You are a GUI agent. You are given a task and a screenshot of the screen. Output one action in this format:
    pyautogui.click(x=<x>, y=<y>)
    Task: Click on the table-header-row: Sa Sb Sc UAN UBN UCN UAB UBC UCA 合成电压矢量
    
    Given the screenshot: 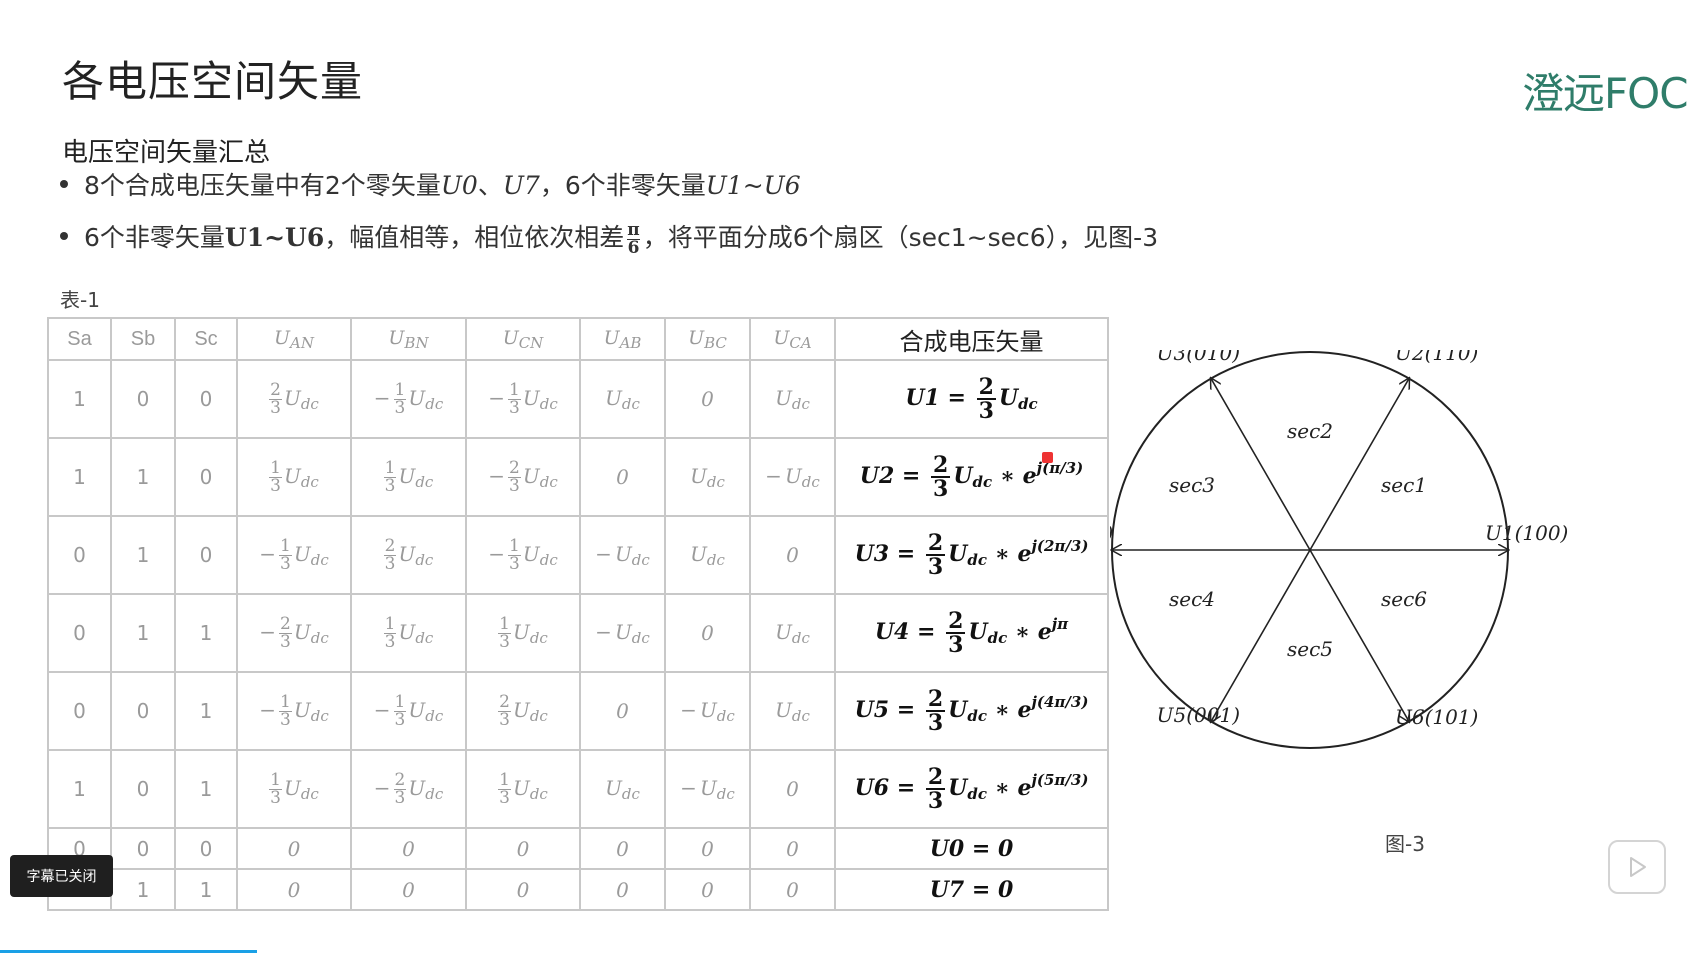 What is the action you would take?
    pyautogui.click(x=578, y=339)
    